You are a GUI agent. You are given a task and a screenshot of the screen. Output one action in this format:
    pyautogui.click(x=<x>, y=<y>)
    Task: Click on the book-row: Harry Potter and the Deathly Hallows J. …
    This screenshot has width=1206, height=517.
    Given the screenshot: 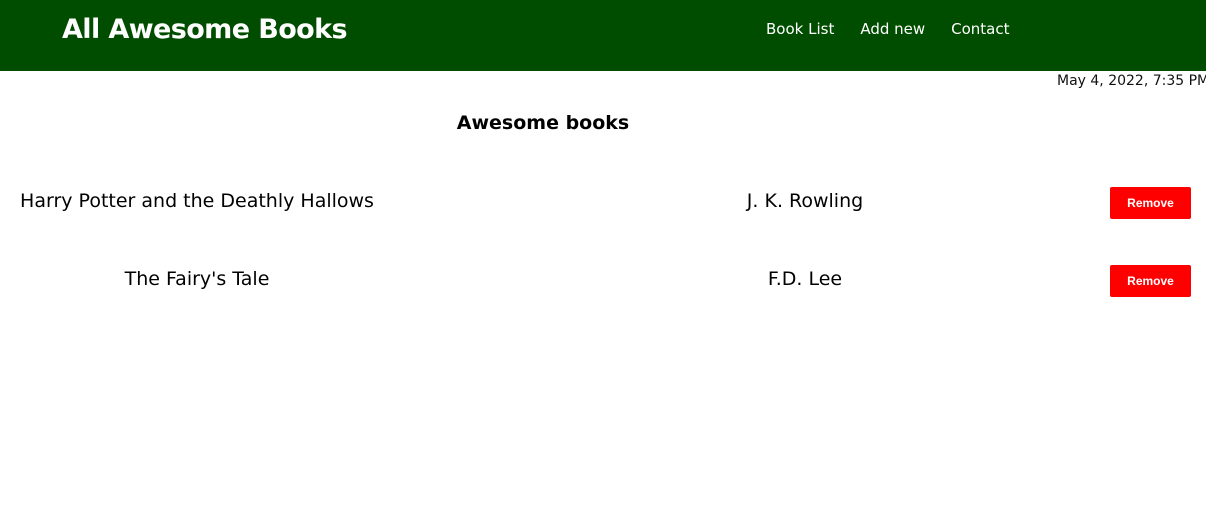 What is the action you would take?
    pyautogui.click(x=603, y=203)
    